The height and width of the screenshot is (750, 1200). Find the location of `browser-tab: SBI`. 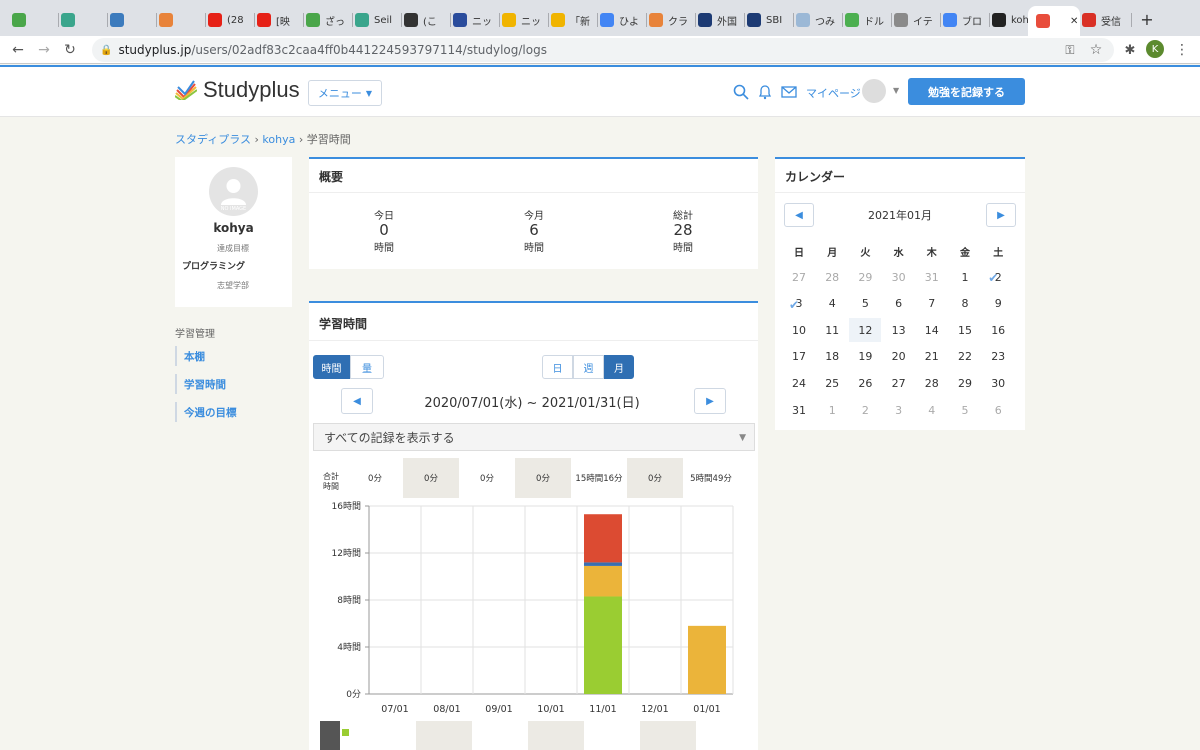

browser-tab: SBI is located at coordinates (770, 20).